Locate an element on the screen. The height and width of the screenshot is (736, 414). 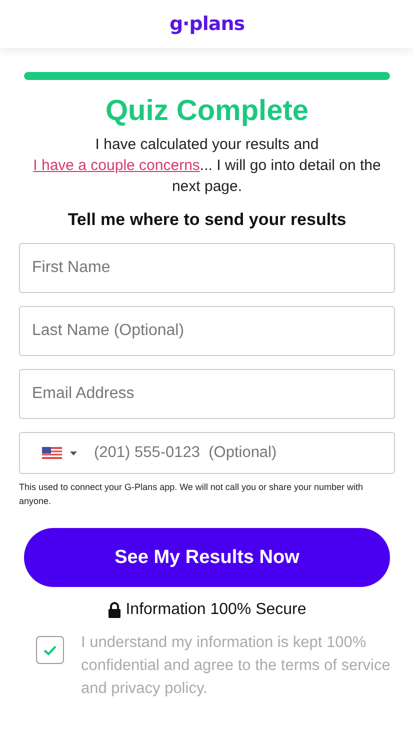
phone-note: This used to connect your G-Plans app. We will not call you or share your number with anyone. is located at coordinates (191, 494).